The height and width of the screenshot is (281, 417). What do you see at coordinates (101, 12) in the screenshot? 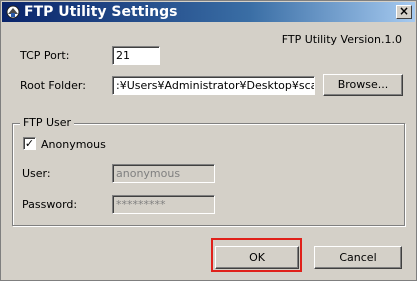
I see `window-title: FTP Utility Settings` at bounding box center [101, 12].